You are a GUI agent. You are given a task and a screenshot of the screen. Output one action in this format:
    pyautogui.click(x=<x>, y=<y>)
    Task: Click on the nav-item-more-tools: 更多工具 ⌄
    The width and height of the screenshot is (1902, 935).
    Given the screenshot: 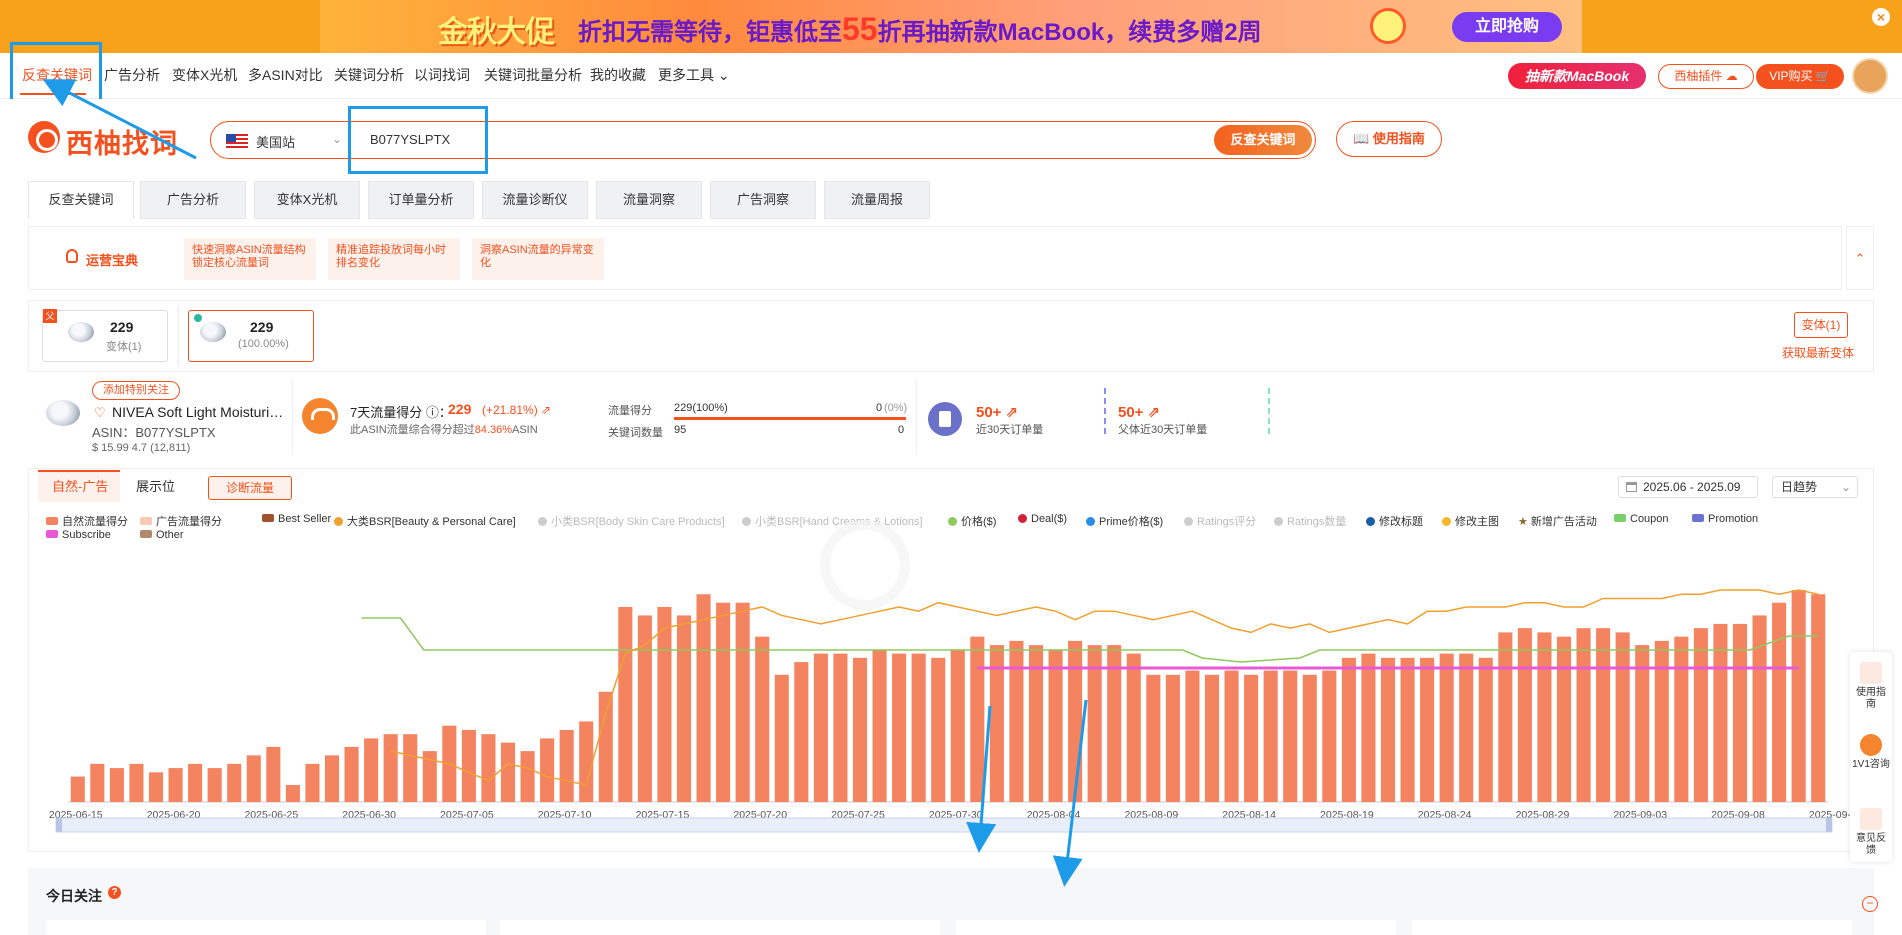 What is the action you would take?
    pyautogui.click(x=694, y=75)
    